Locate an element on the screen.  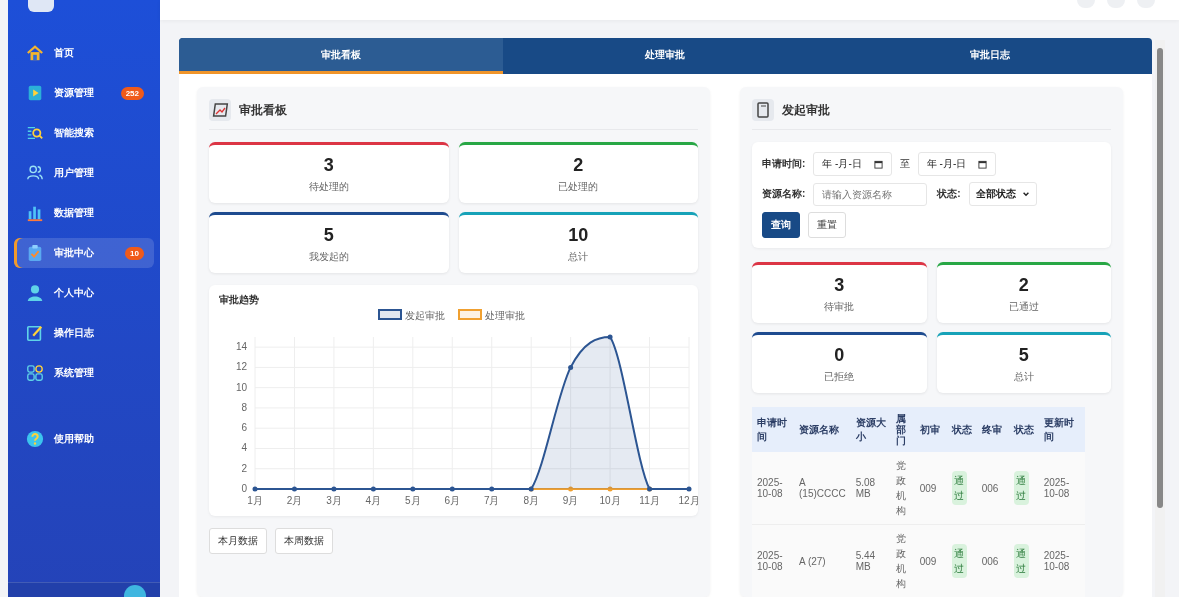
tab: 审批看板 is located at coordinates (341, 56).